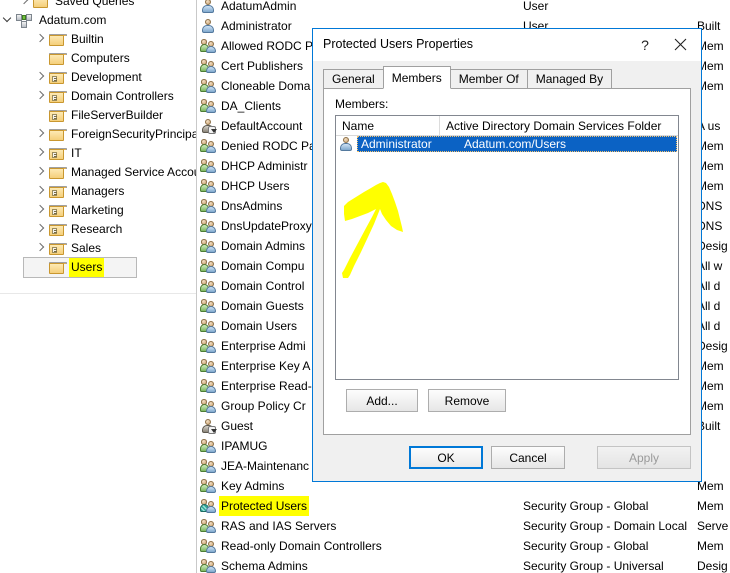 The image size is (730, 573). I want to click on list-item: AdatumAdmin User, so click(463, 8).